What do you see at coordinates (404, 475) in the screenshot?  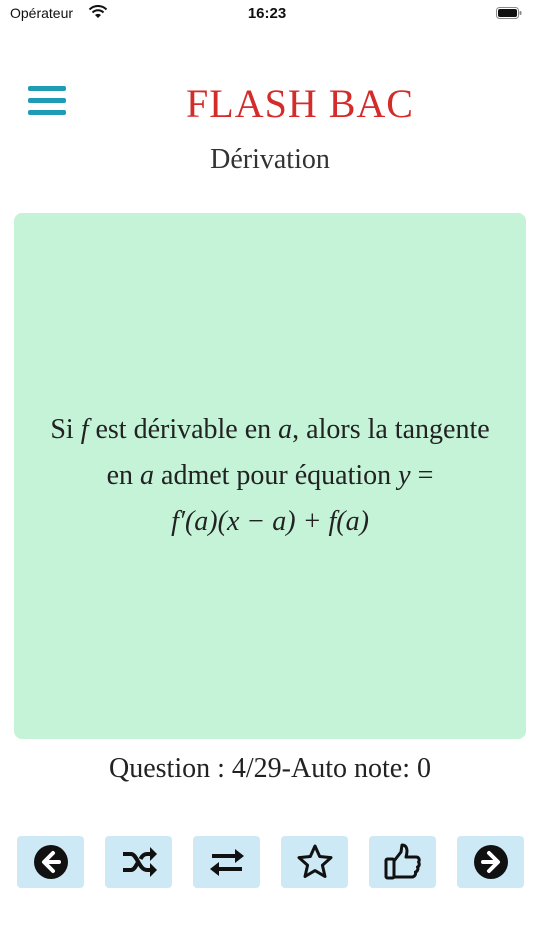 I see `math-var: y` at bounding box center [404, 475].